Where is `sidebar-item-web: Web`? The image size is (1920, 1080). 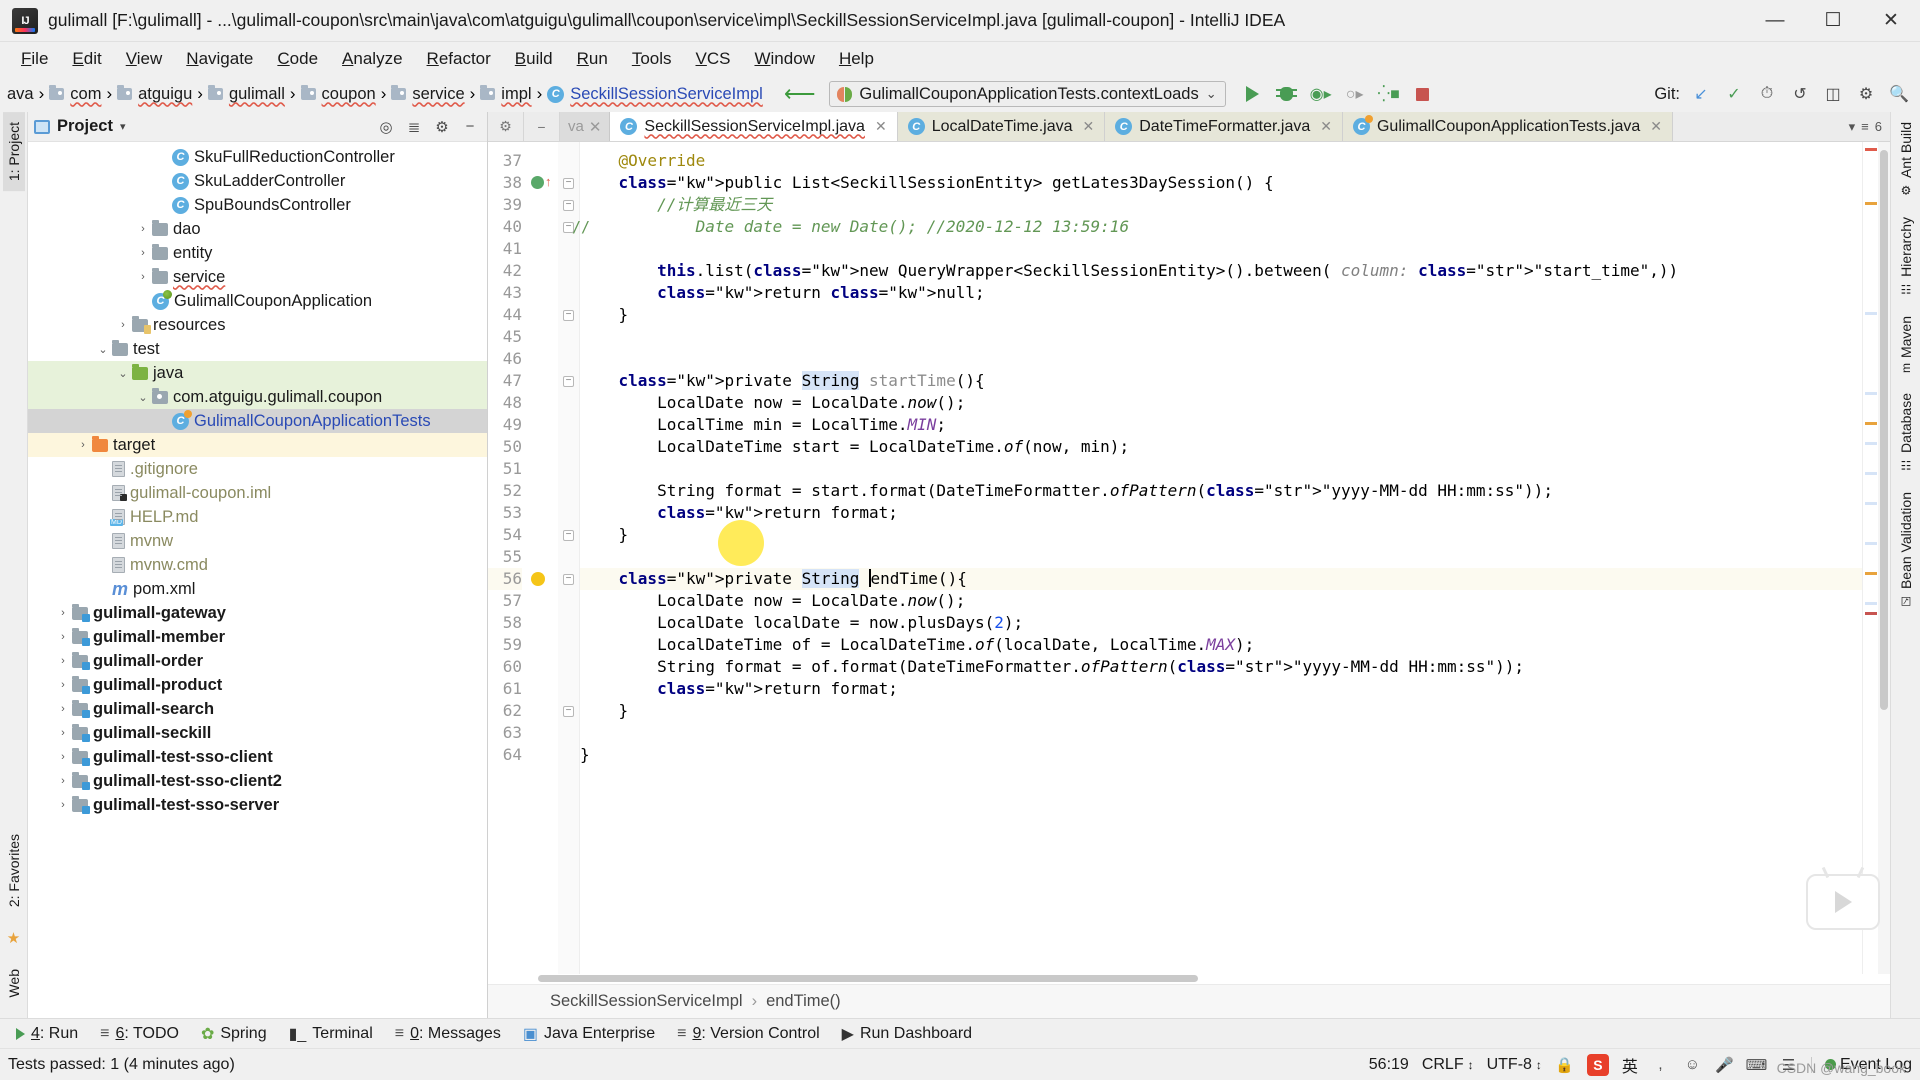
sidebar-item-web: Web is located at coordinates (14, 983).